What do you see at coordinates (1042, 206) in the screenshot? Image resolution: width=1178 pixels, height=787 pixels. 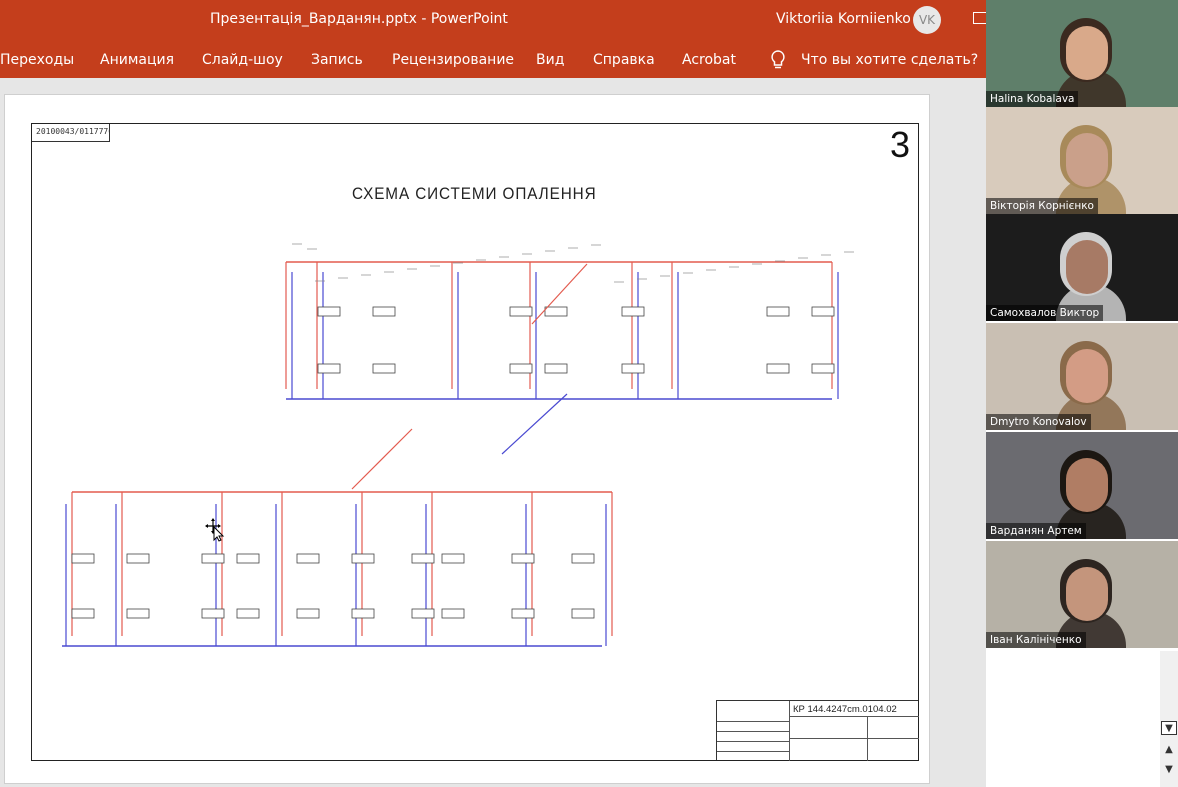 I see `participant-name: Вікторія Корнієнко` at bounding box center [1042, 206].